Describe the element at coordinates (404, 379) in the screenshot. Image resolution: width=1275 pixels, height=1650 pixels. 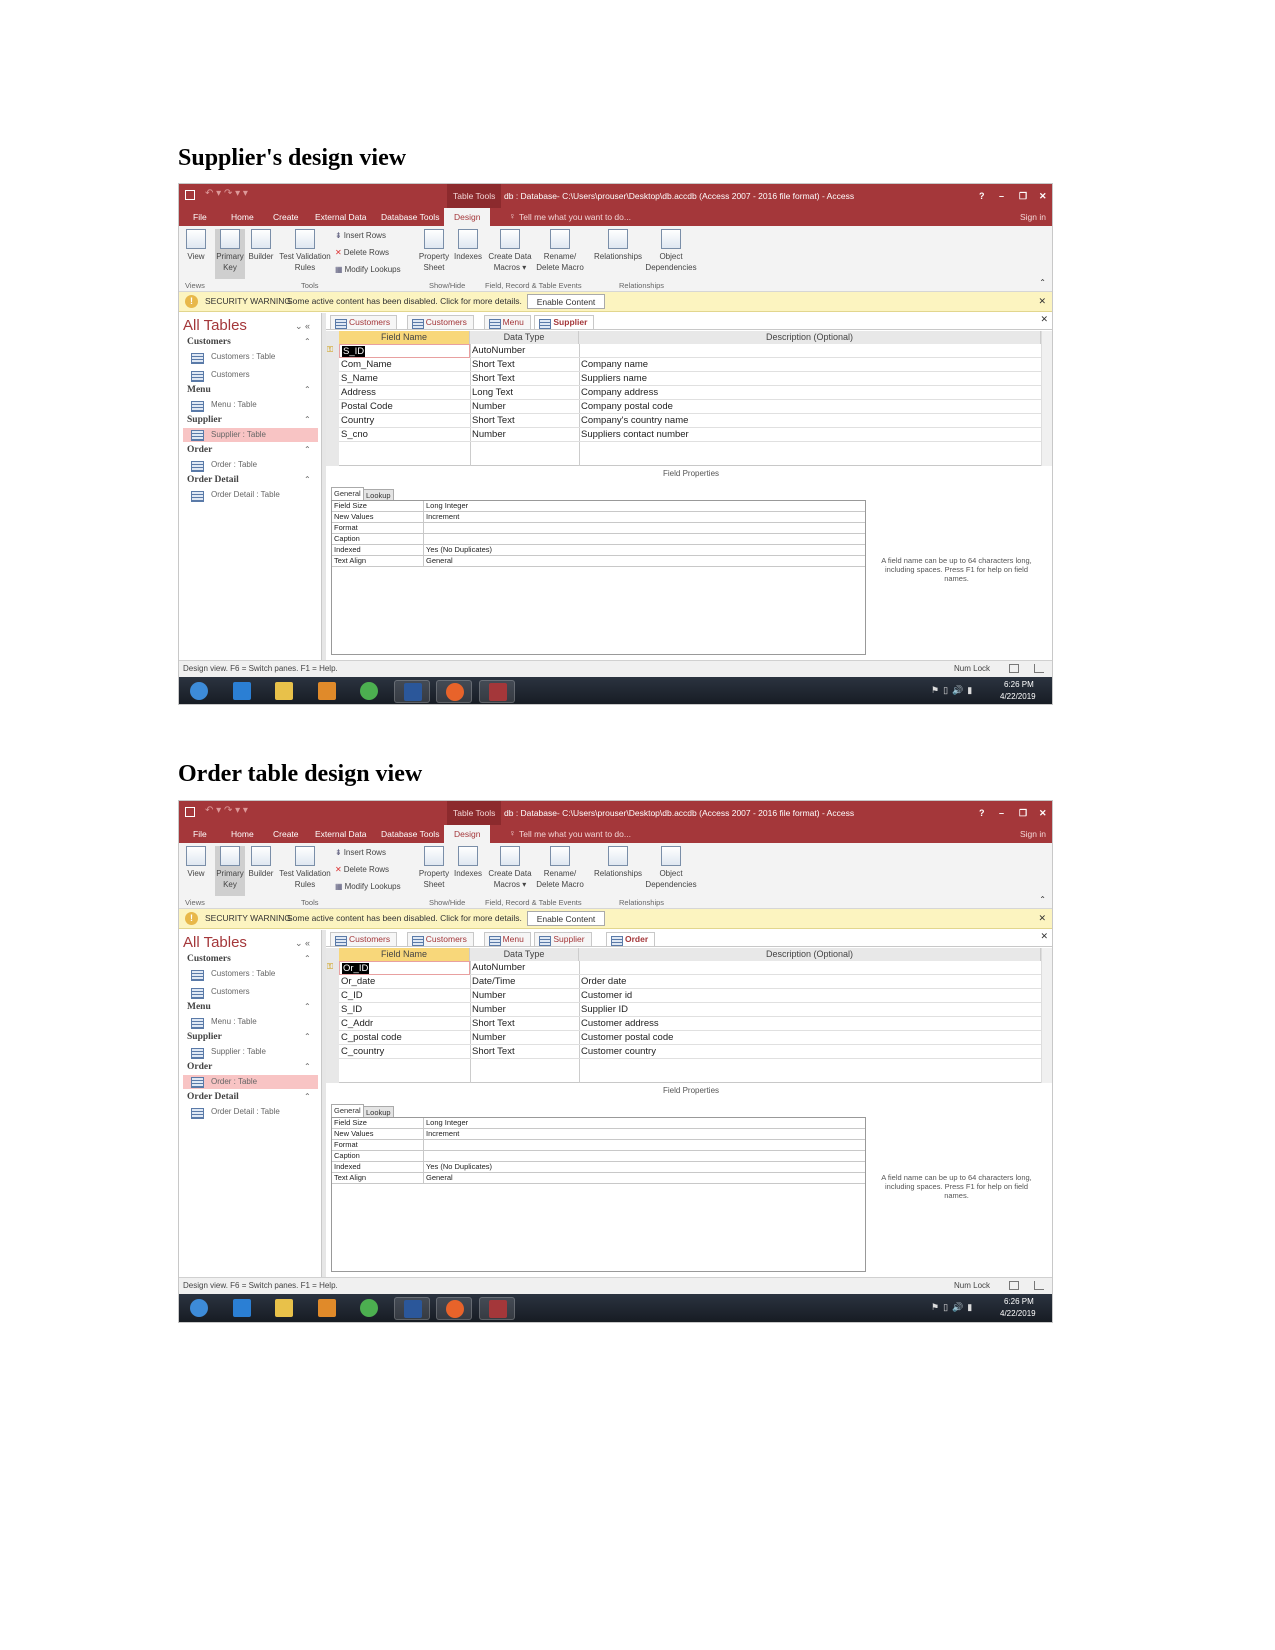
I see `field-name-cell: S_Name` at that location.